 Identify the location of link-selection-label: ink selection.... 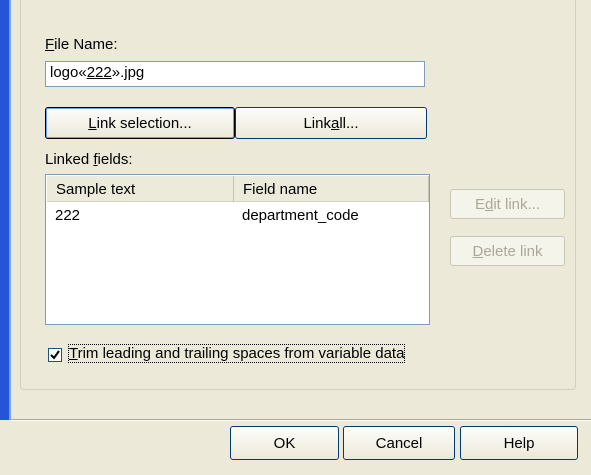
(144, 123).